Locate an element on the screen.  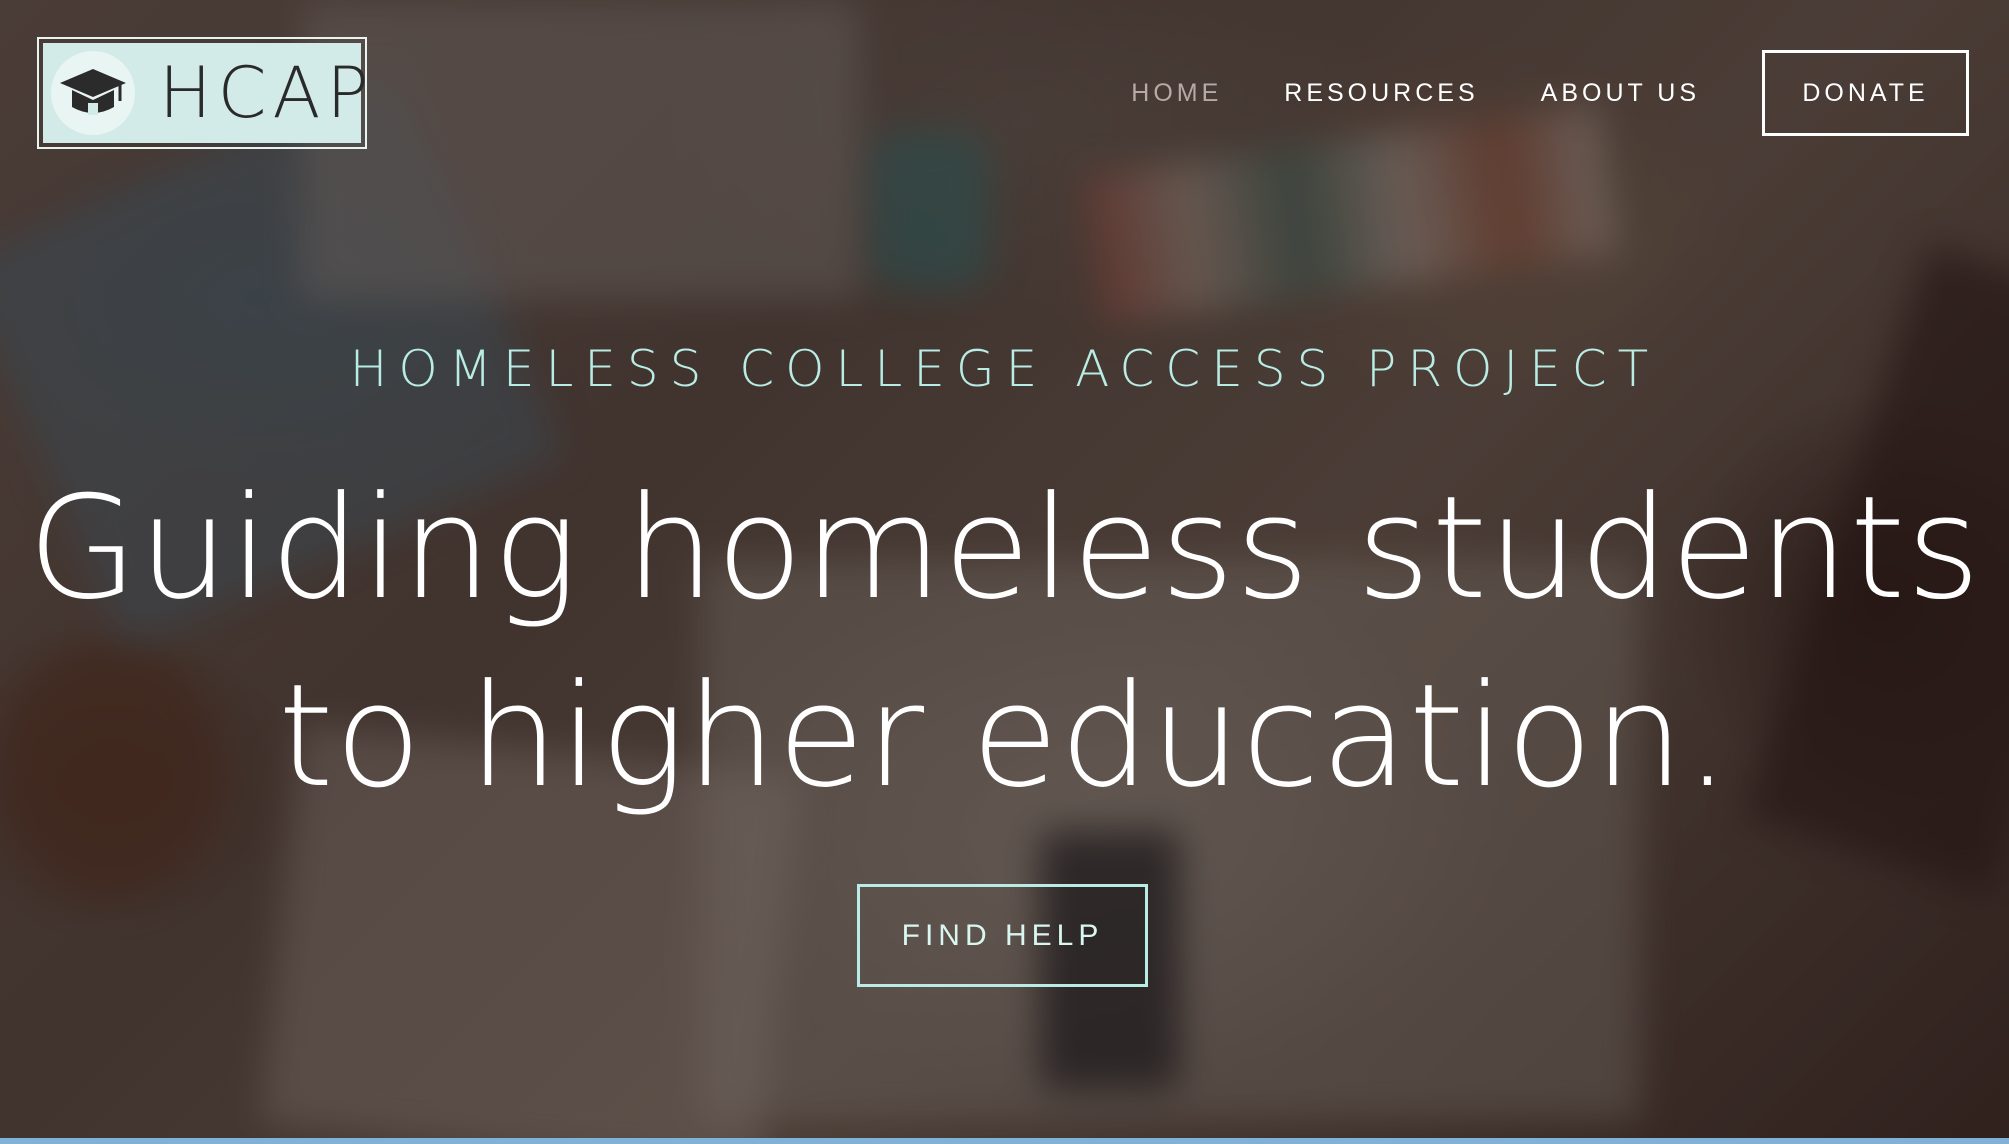
hero-headline-line-2: to higher education. is located at coordinates (1004, 736).